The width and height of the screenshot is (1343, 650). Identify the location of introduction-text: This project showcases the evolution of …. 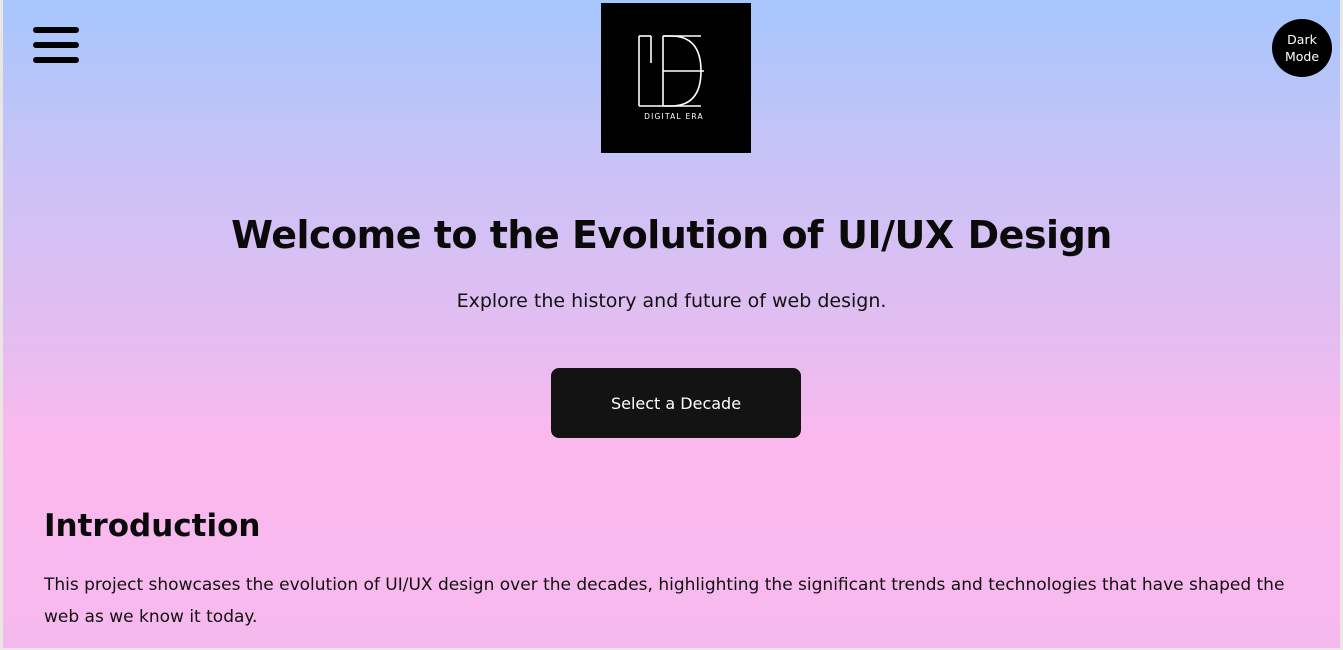
(664, 601).